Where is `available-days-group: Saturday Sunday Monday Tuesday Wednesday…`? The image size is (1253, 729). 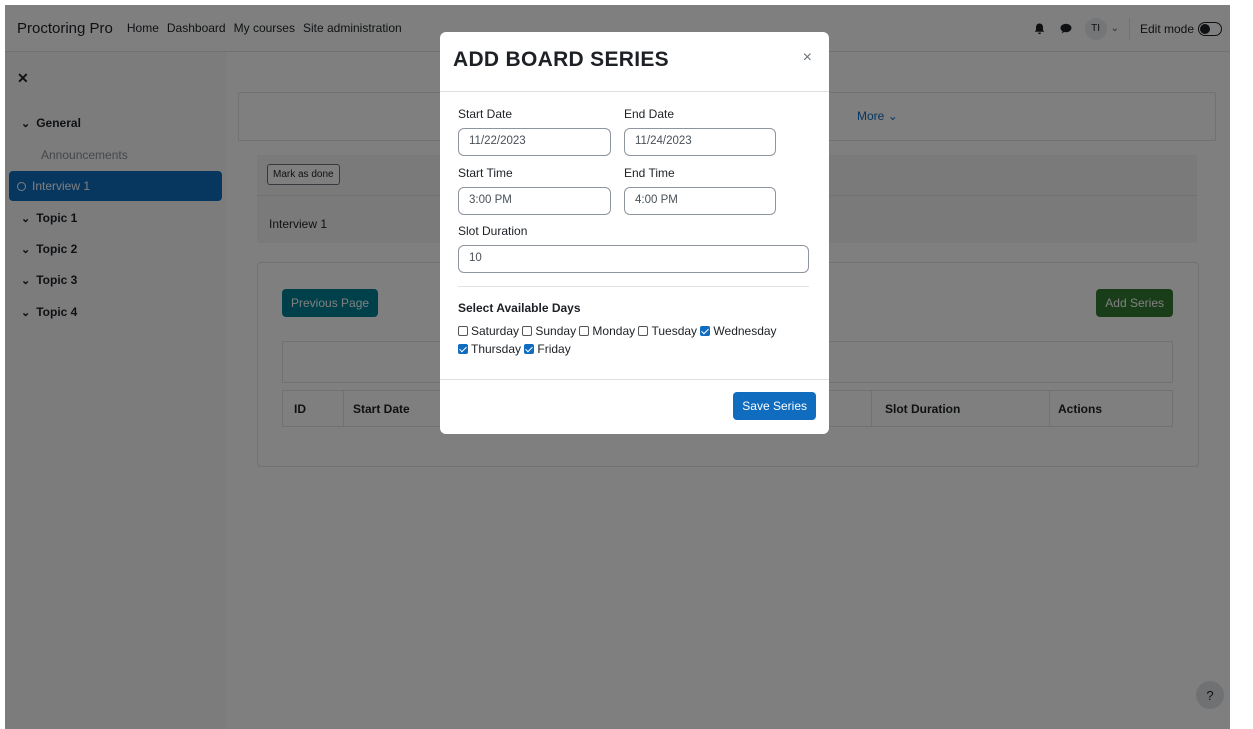
available-days-group: Saturday Sunday Monday Tuesday Wednesday… is located at coordinates (628, 340).